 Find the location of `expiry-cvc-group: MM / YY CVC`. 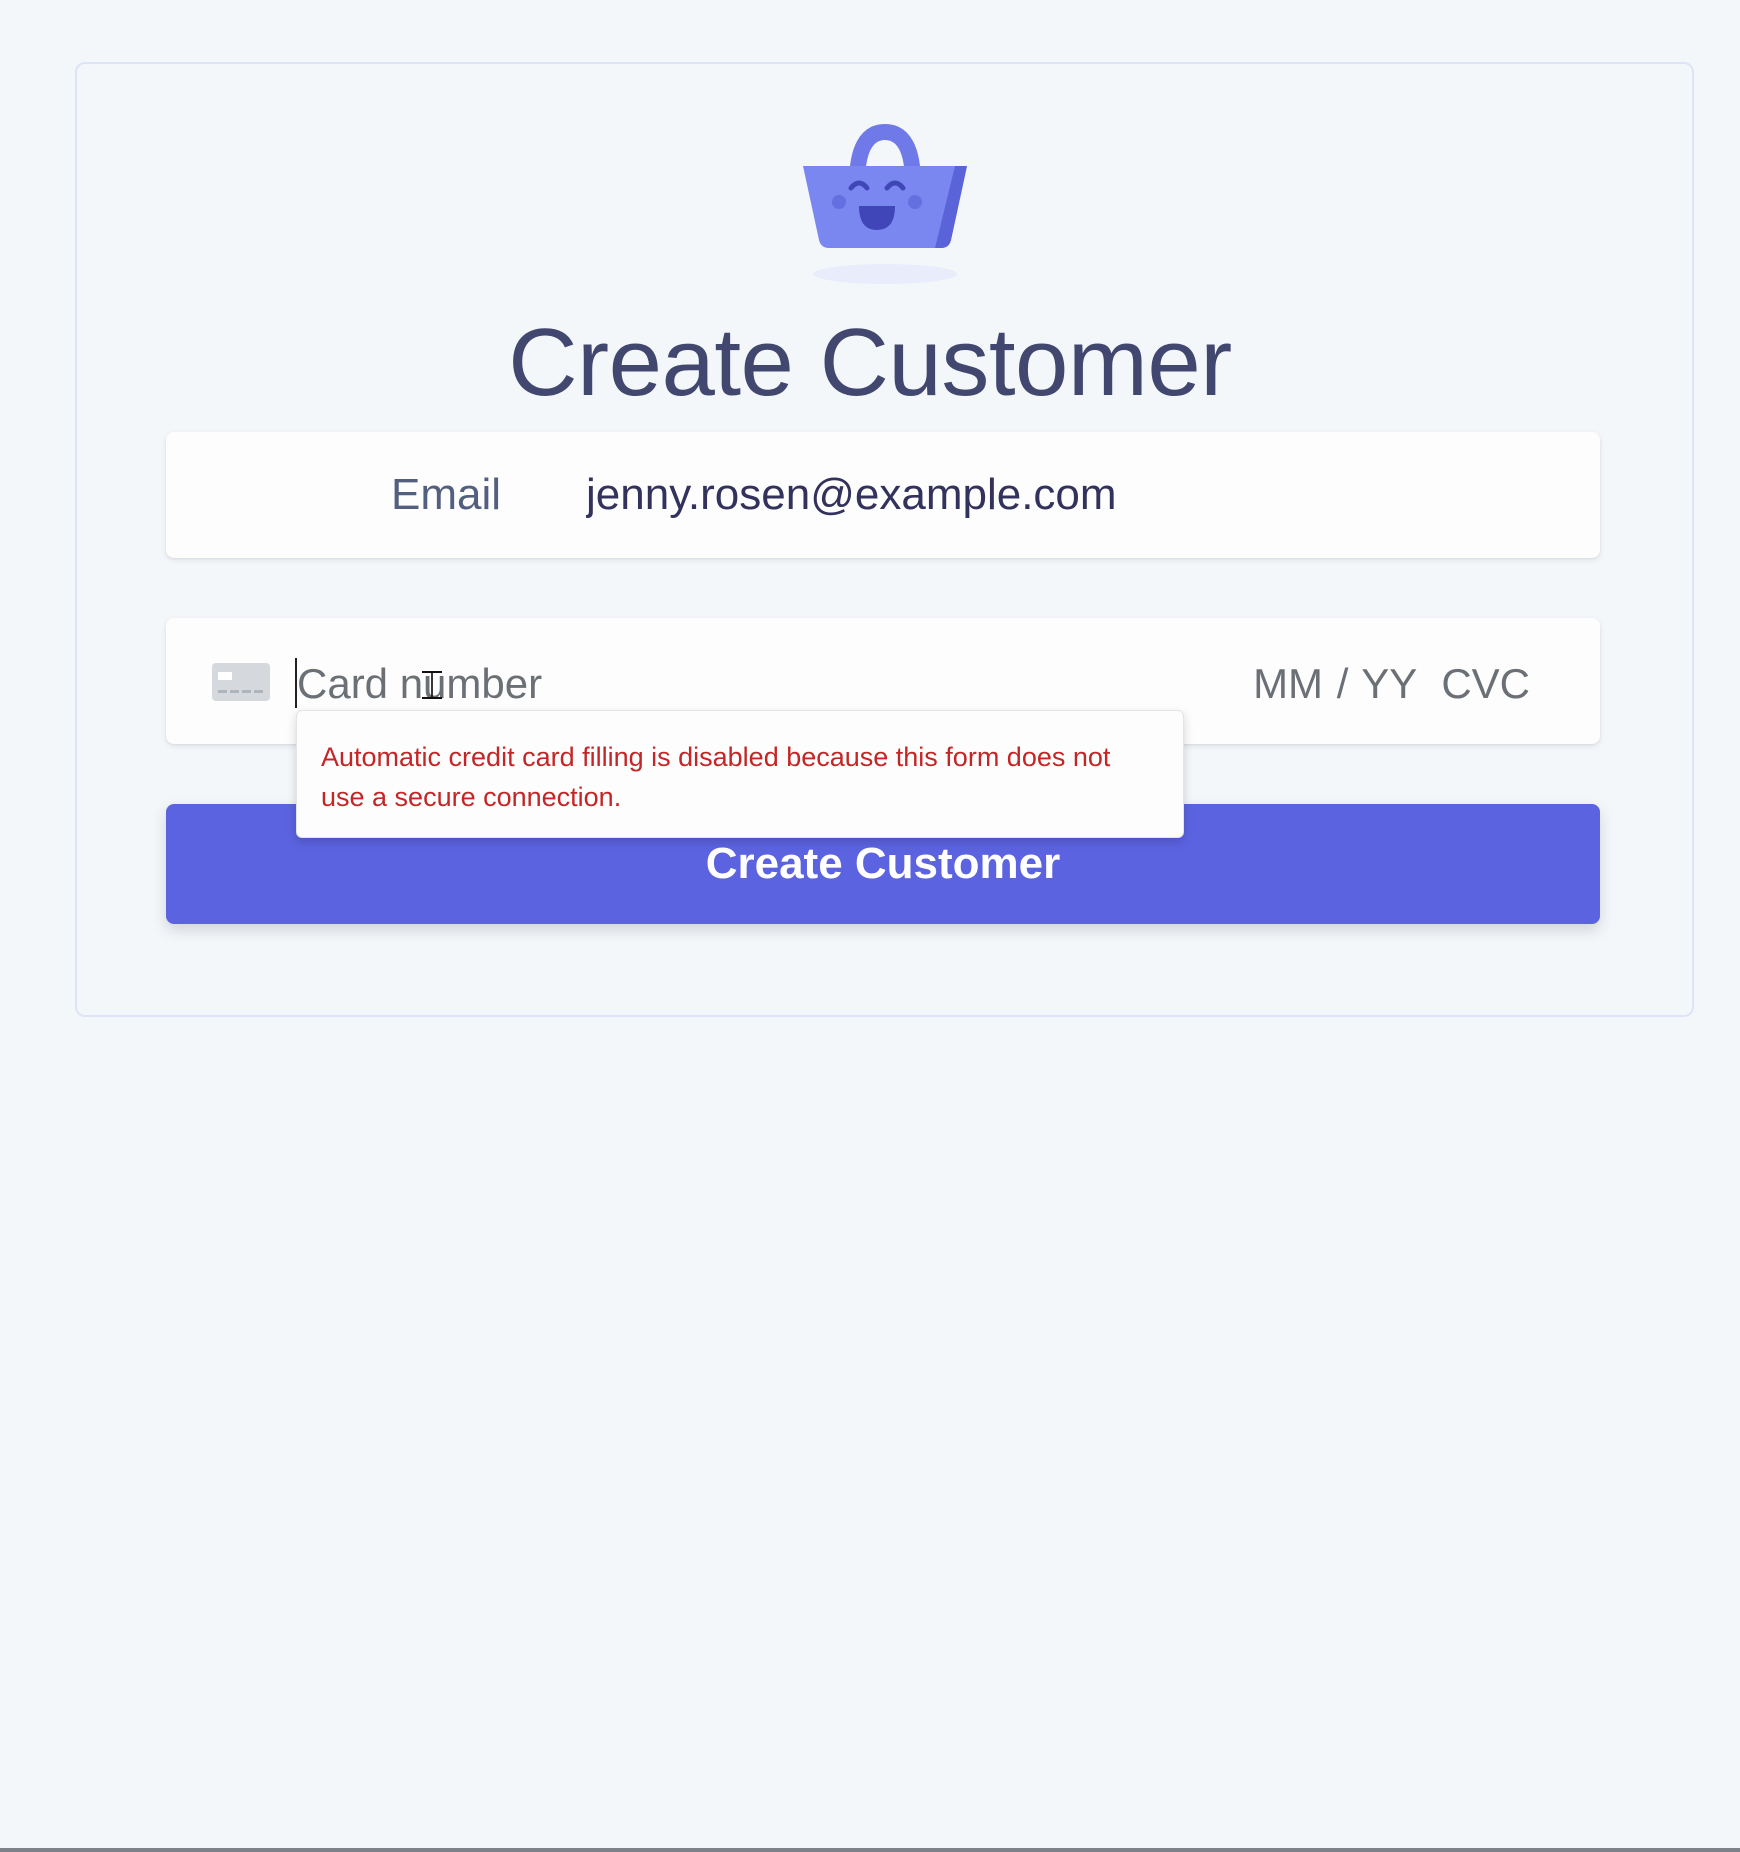

expiry-cvc-group: MM / YY CVC is located at coordinates (1391, 684).